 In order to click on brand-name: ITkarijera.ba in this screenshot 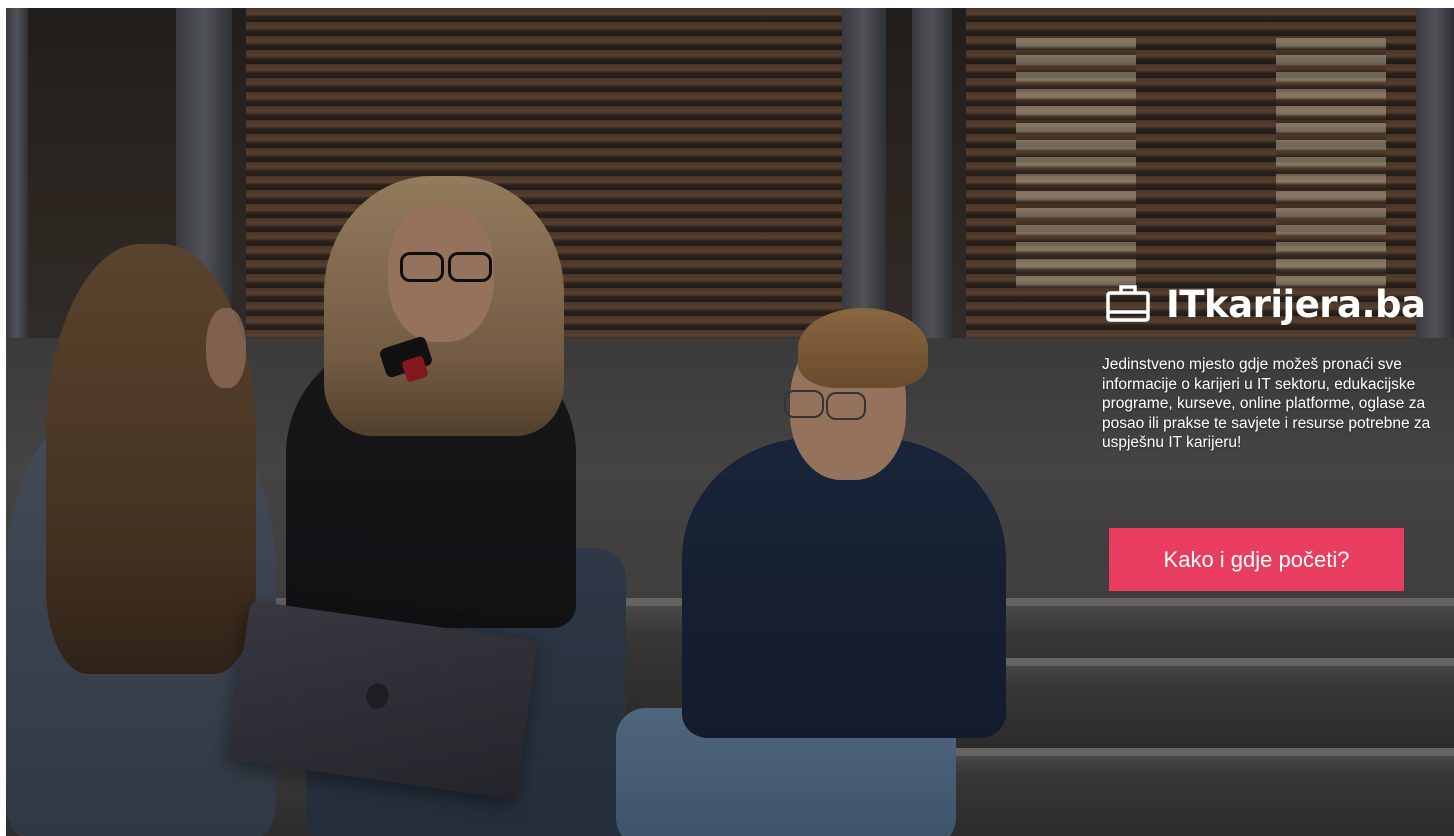, I will do `click(1296, 304)`.